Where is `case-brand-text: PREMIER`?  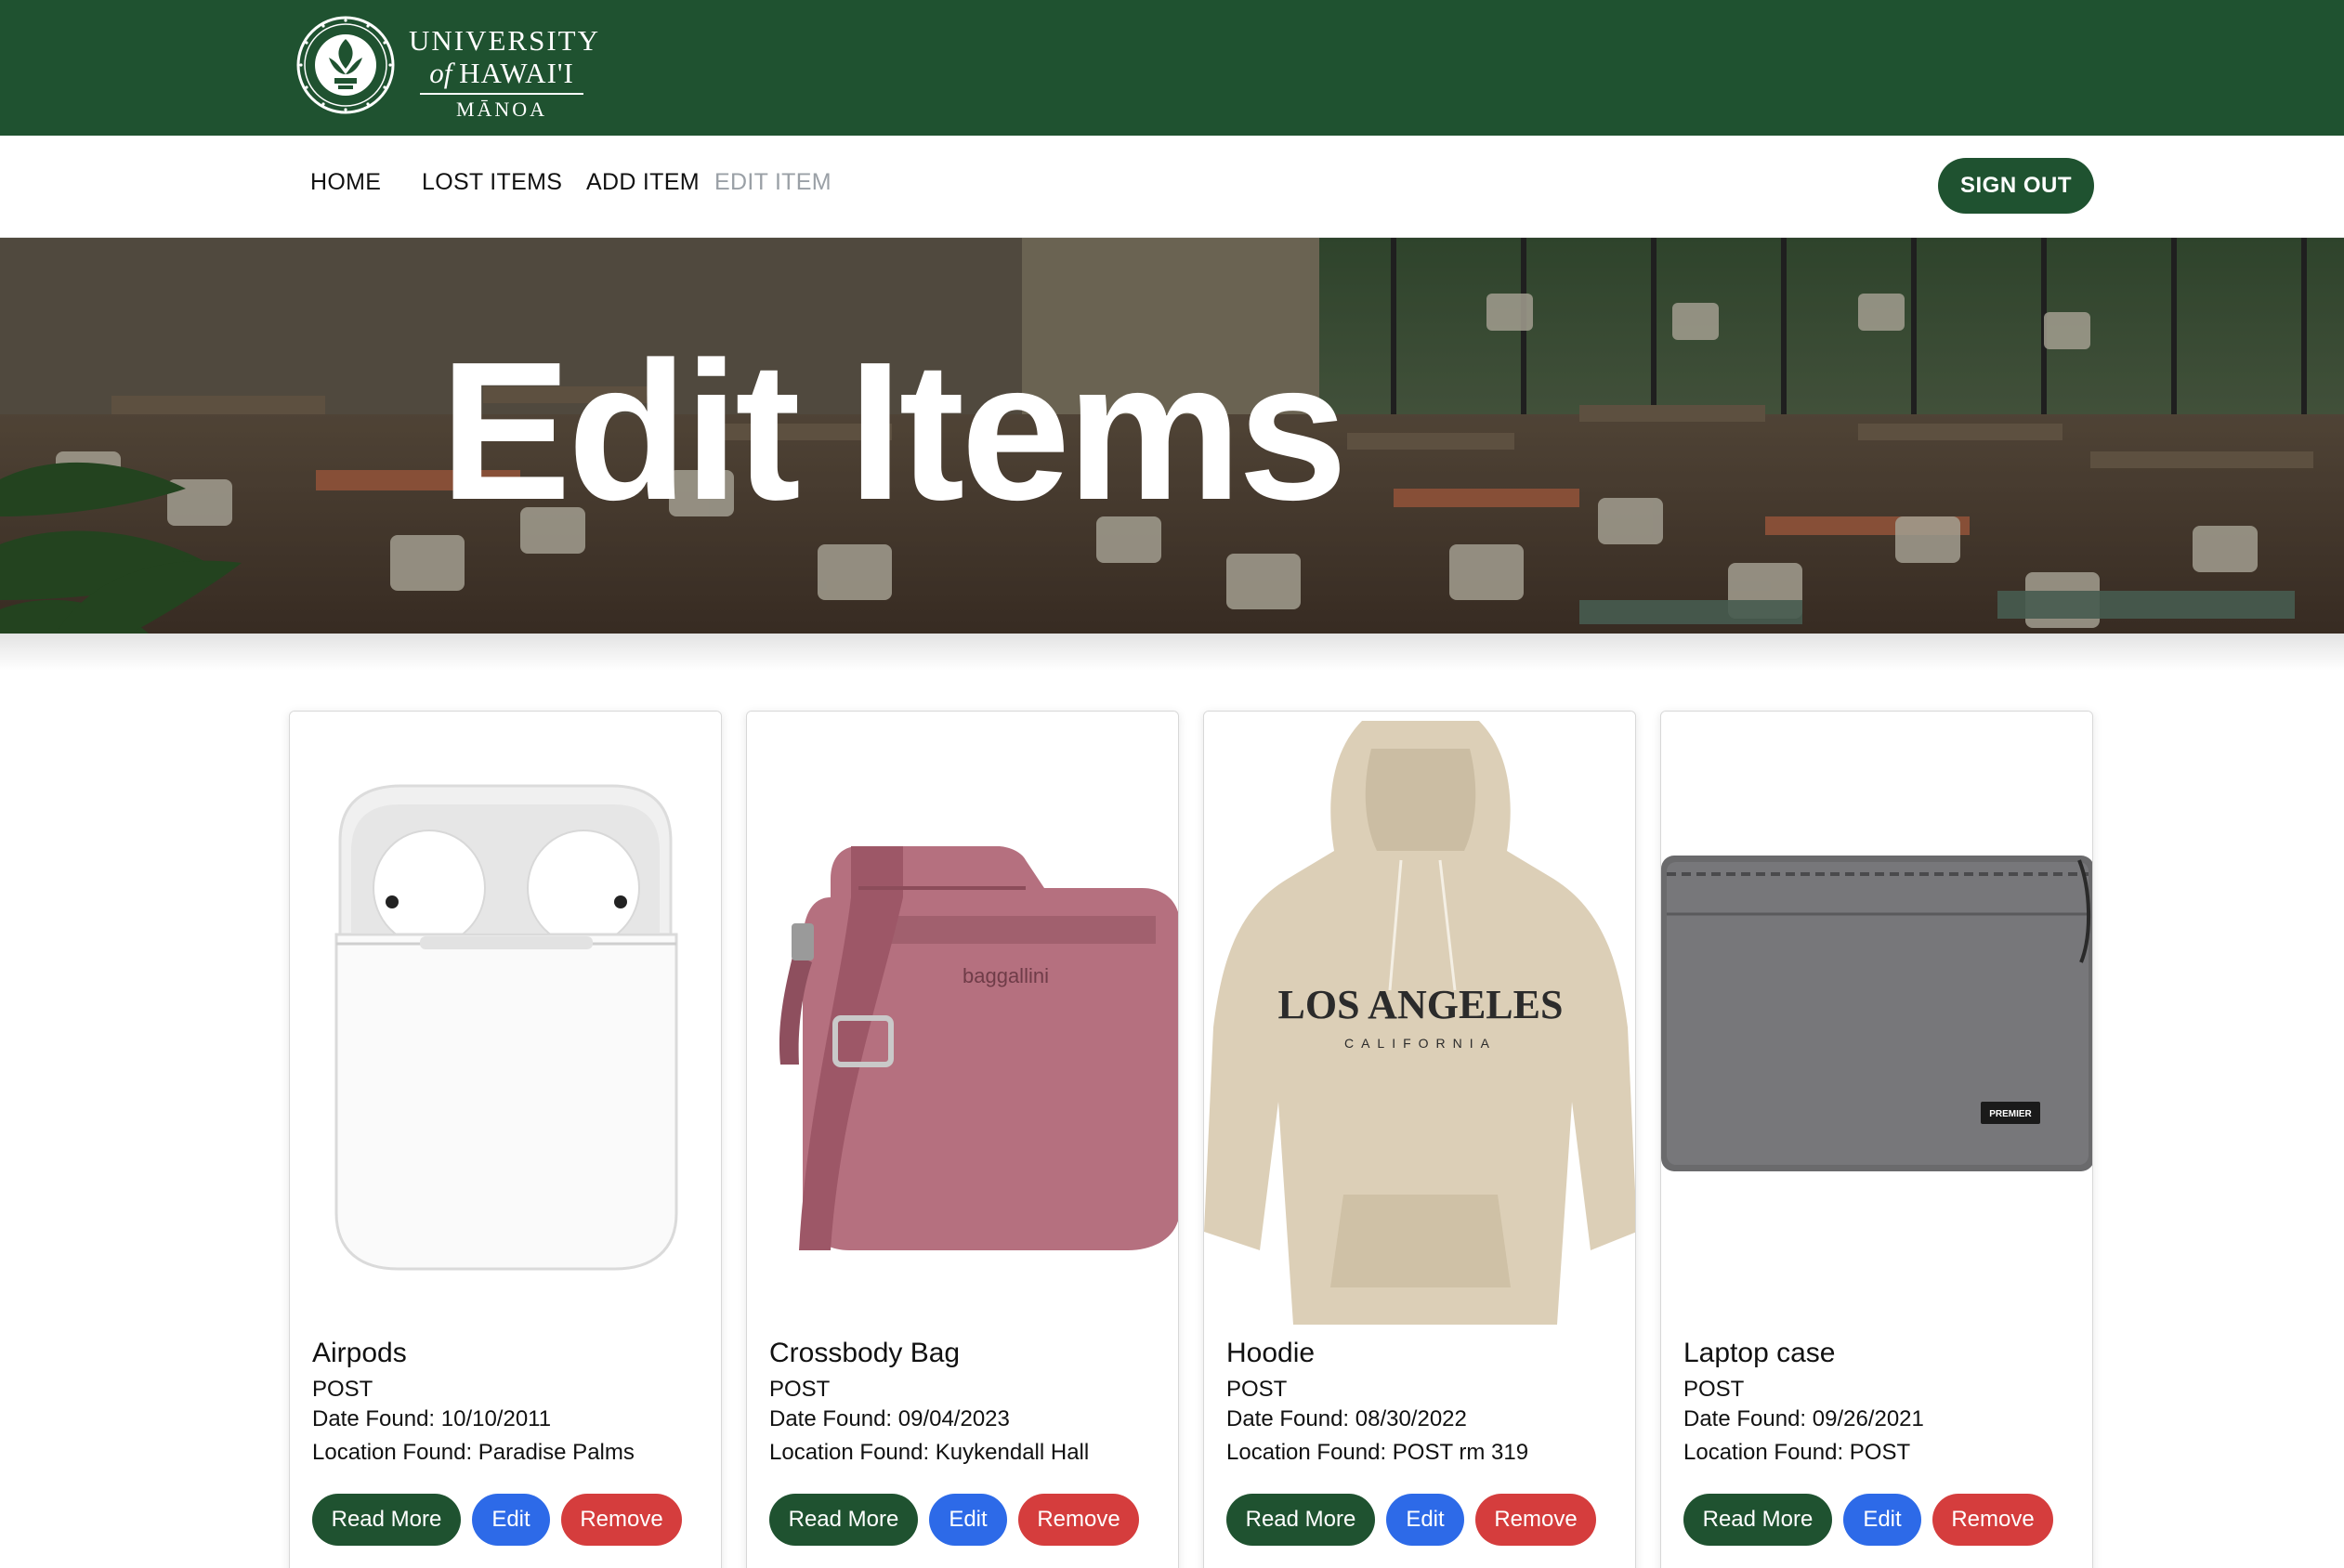
case-brand-text: PREMIER is located at coordinates (2011, 1114).